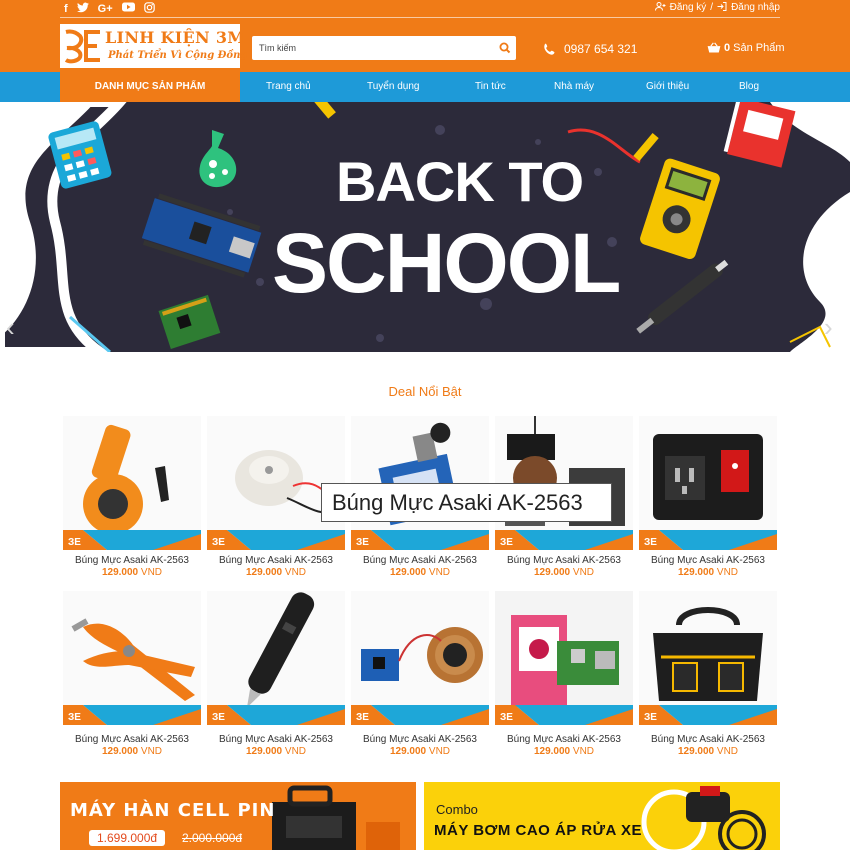 This screenshot has height=850, width=850. What do you see at coordinates (722, 8) in the screenshot?
I see `sign-in-icon` at bounding box center [722, 8].